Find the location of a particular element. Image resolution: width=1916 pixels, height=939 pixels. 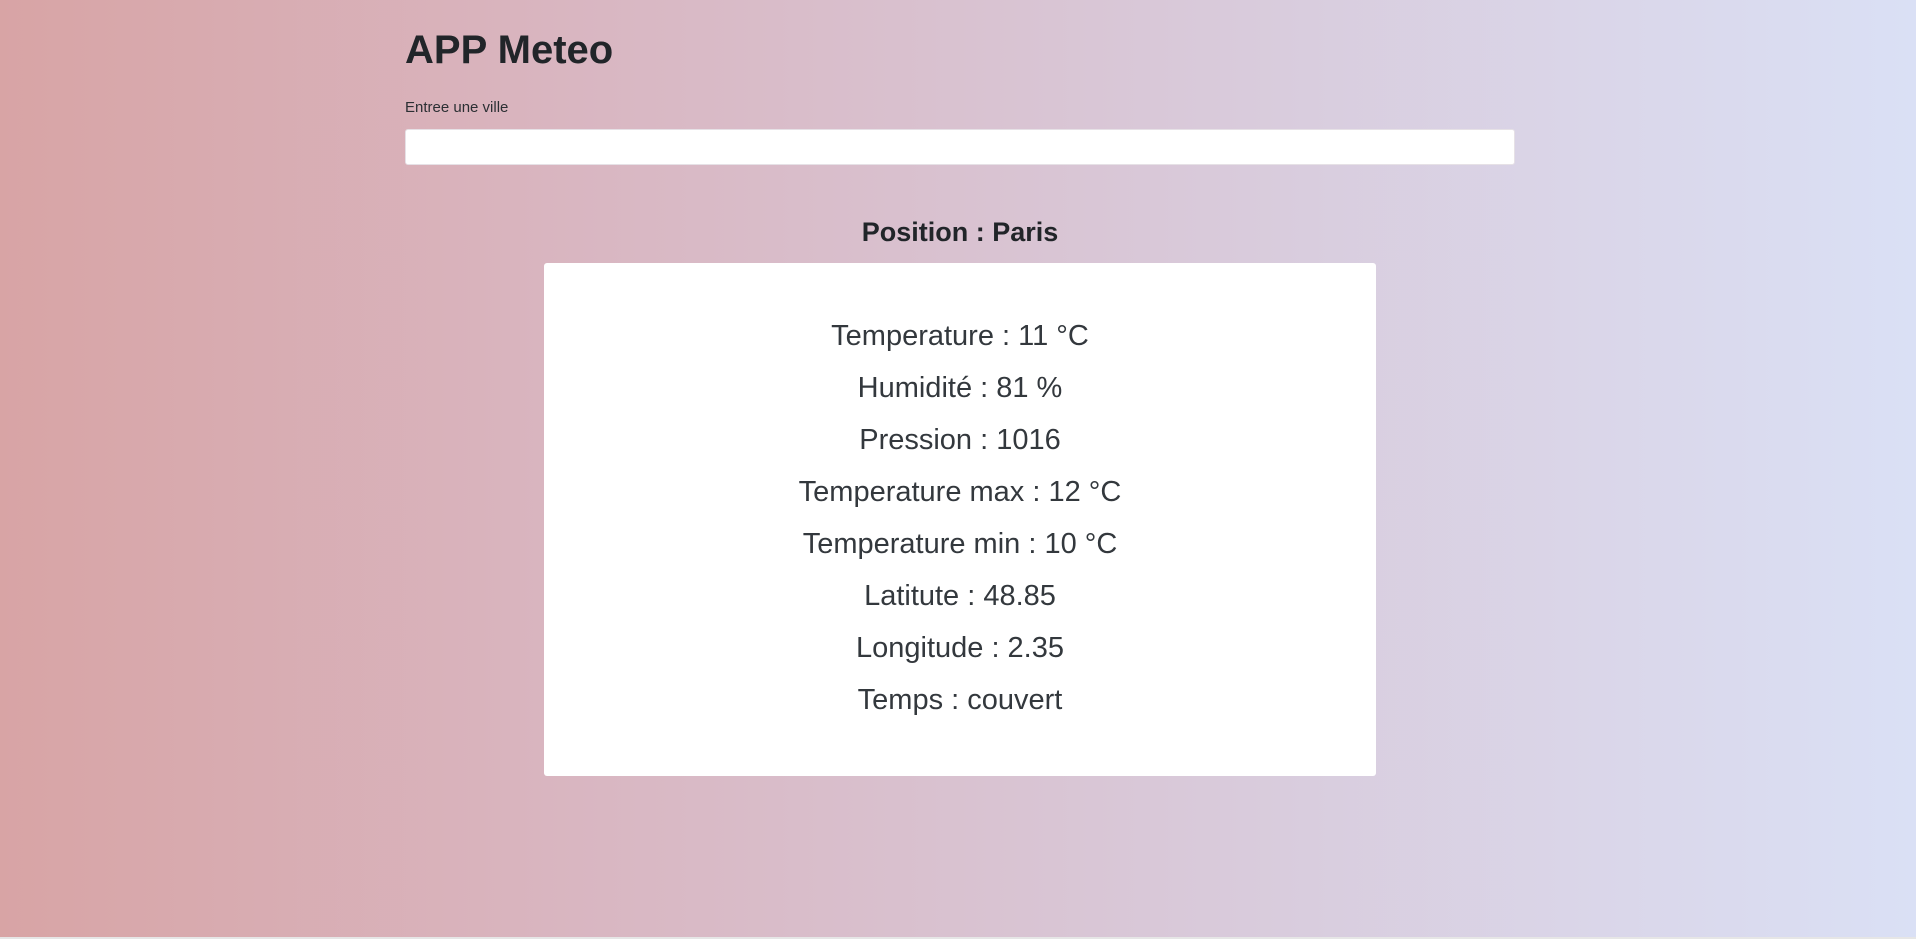

weather-humidity: Humidité : 81 % is located at coordinates (960, 388).